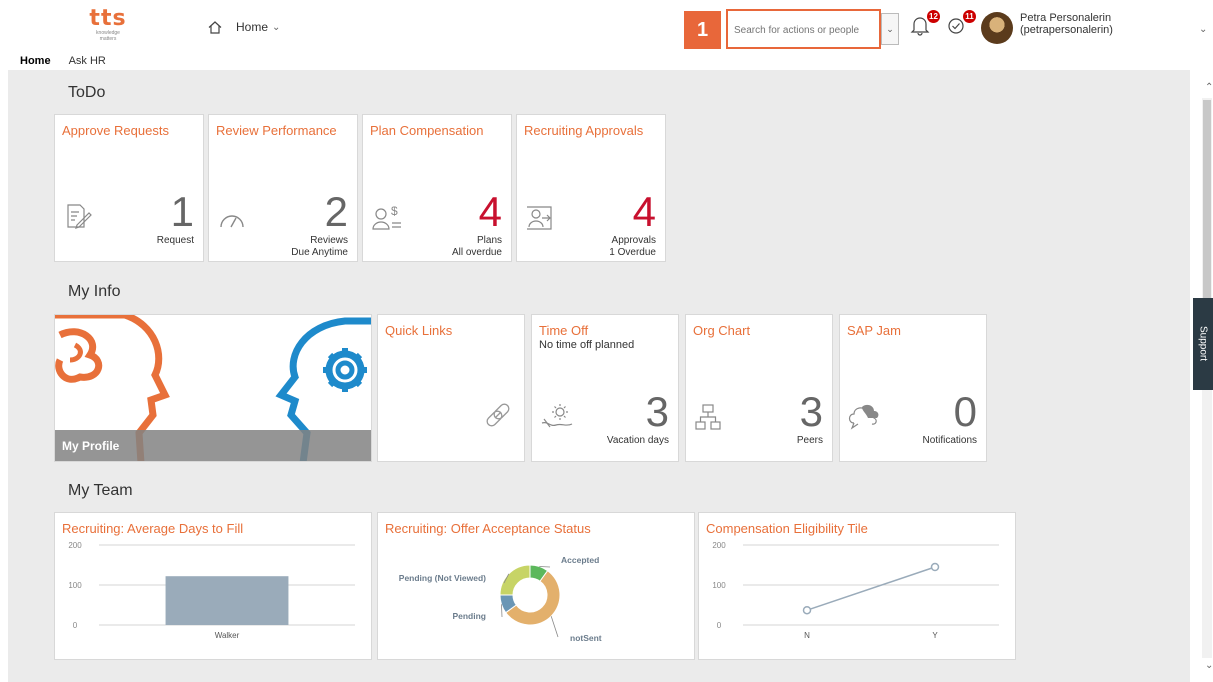 The width and height of the screenshot is (1213, 682). Describe the element at coordinates (108, 18) in the screenshot. I see `logo-text: tts` at that location.